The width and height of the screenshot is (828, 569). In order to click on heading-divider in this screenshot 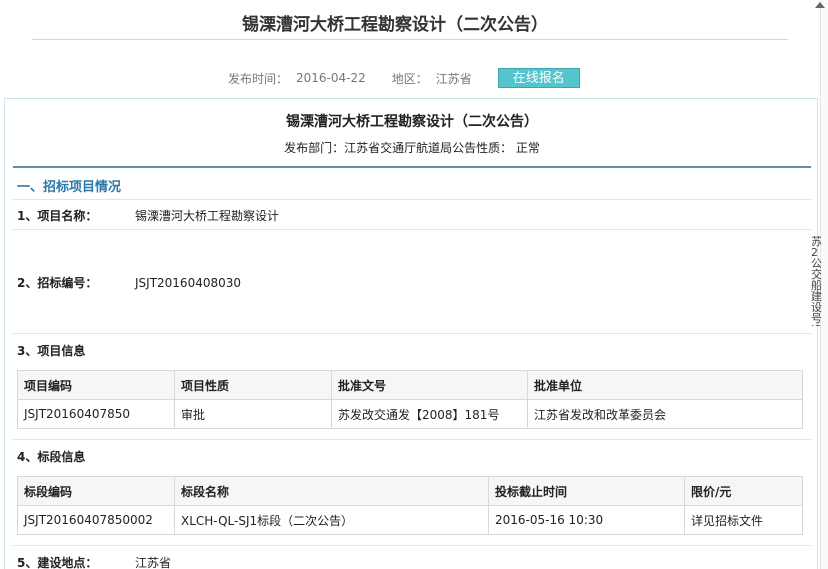, I will do `click(412, 199)`.